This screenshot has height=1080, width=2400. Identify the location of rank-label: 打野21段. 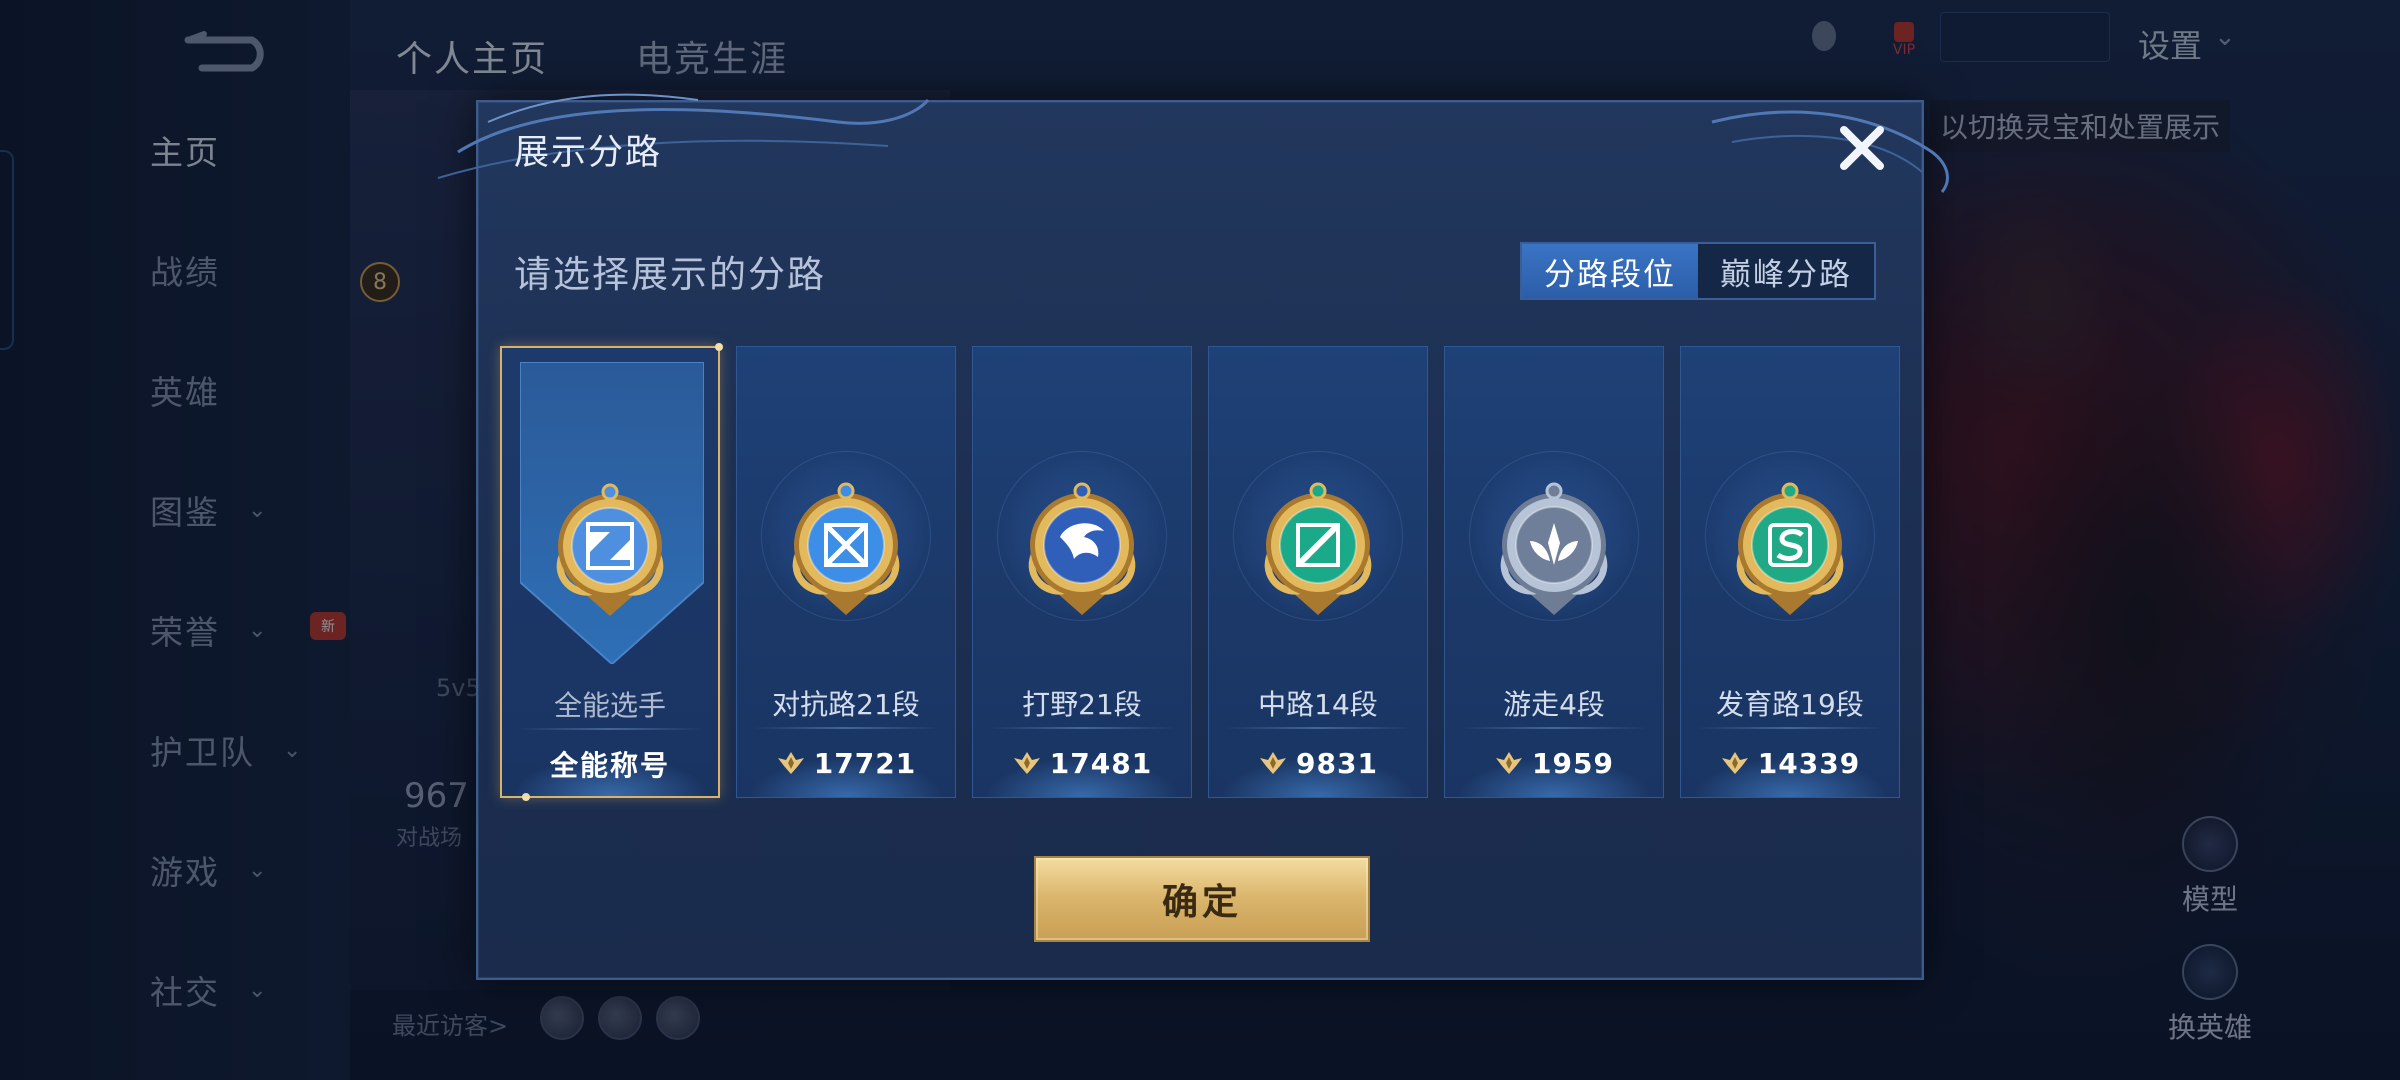
(1082, 704).